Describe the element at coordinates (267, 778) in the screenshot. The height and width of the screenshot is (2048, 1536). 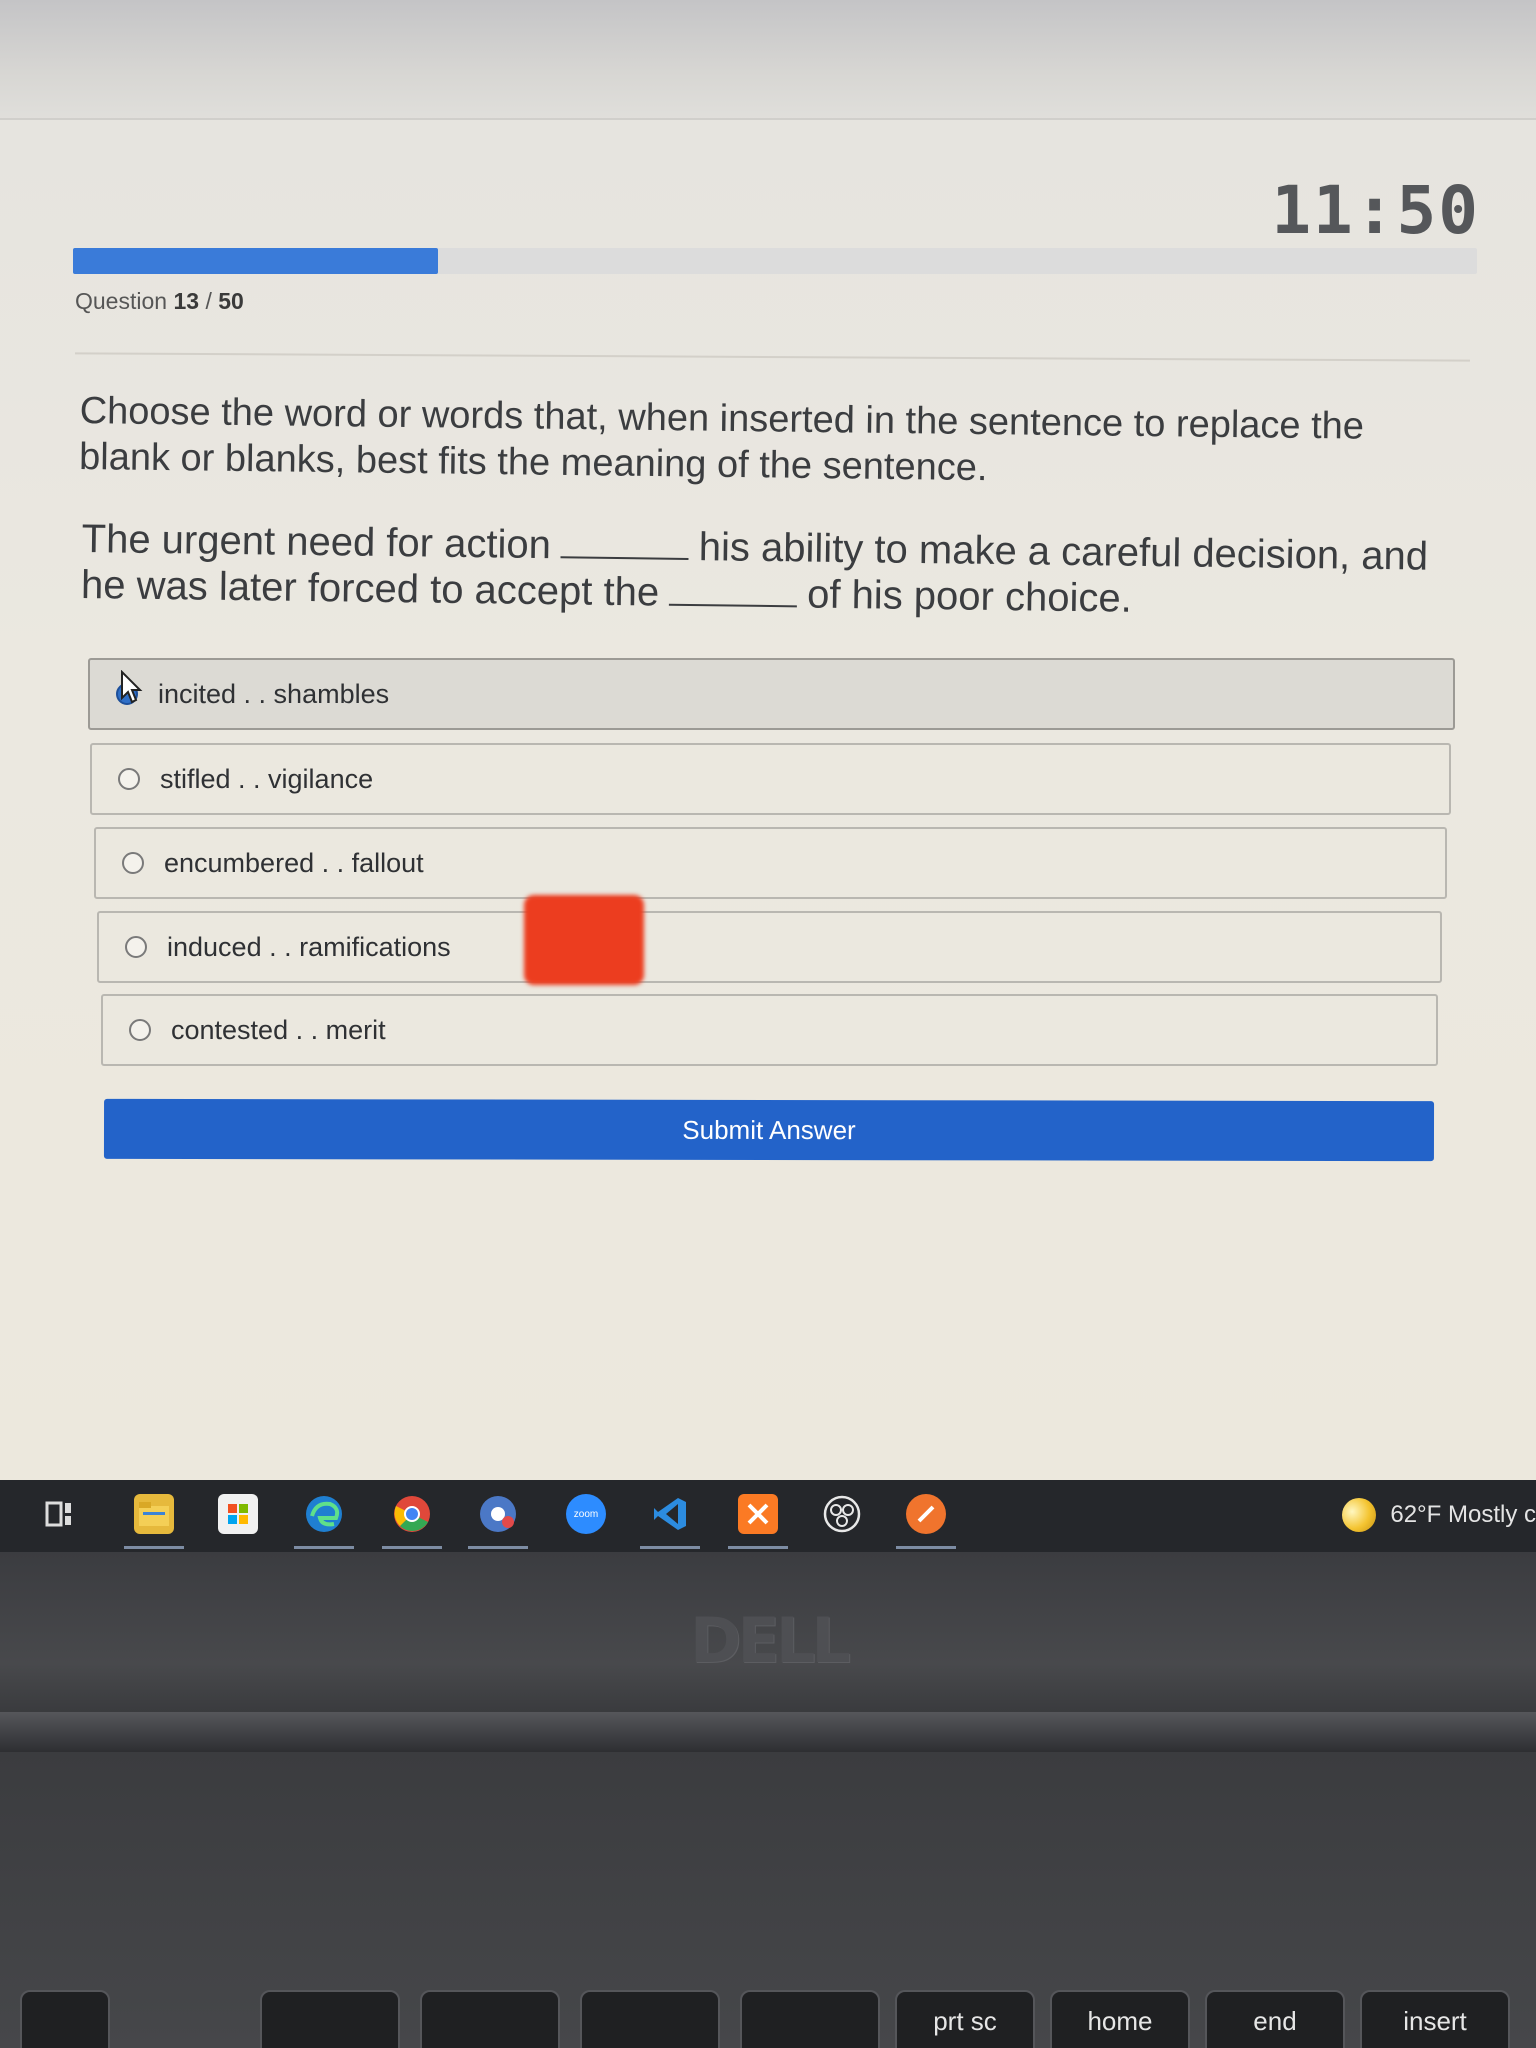
I see `answer-option-label: stifled . . vigilance` at that location.